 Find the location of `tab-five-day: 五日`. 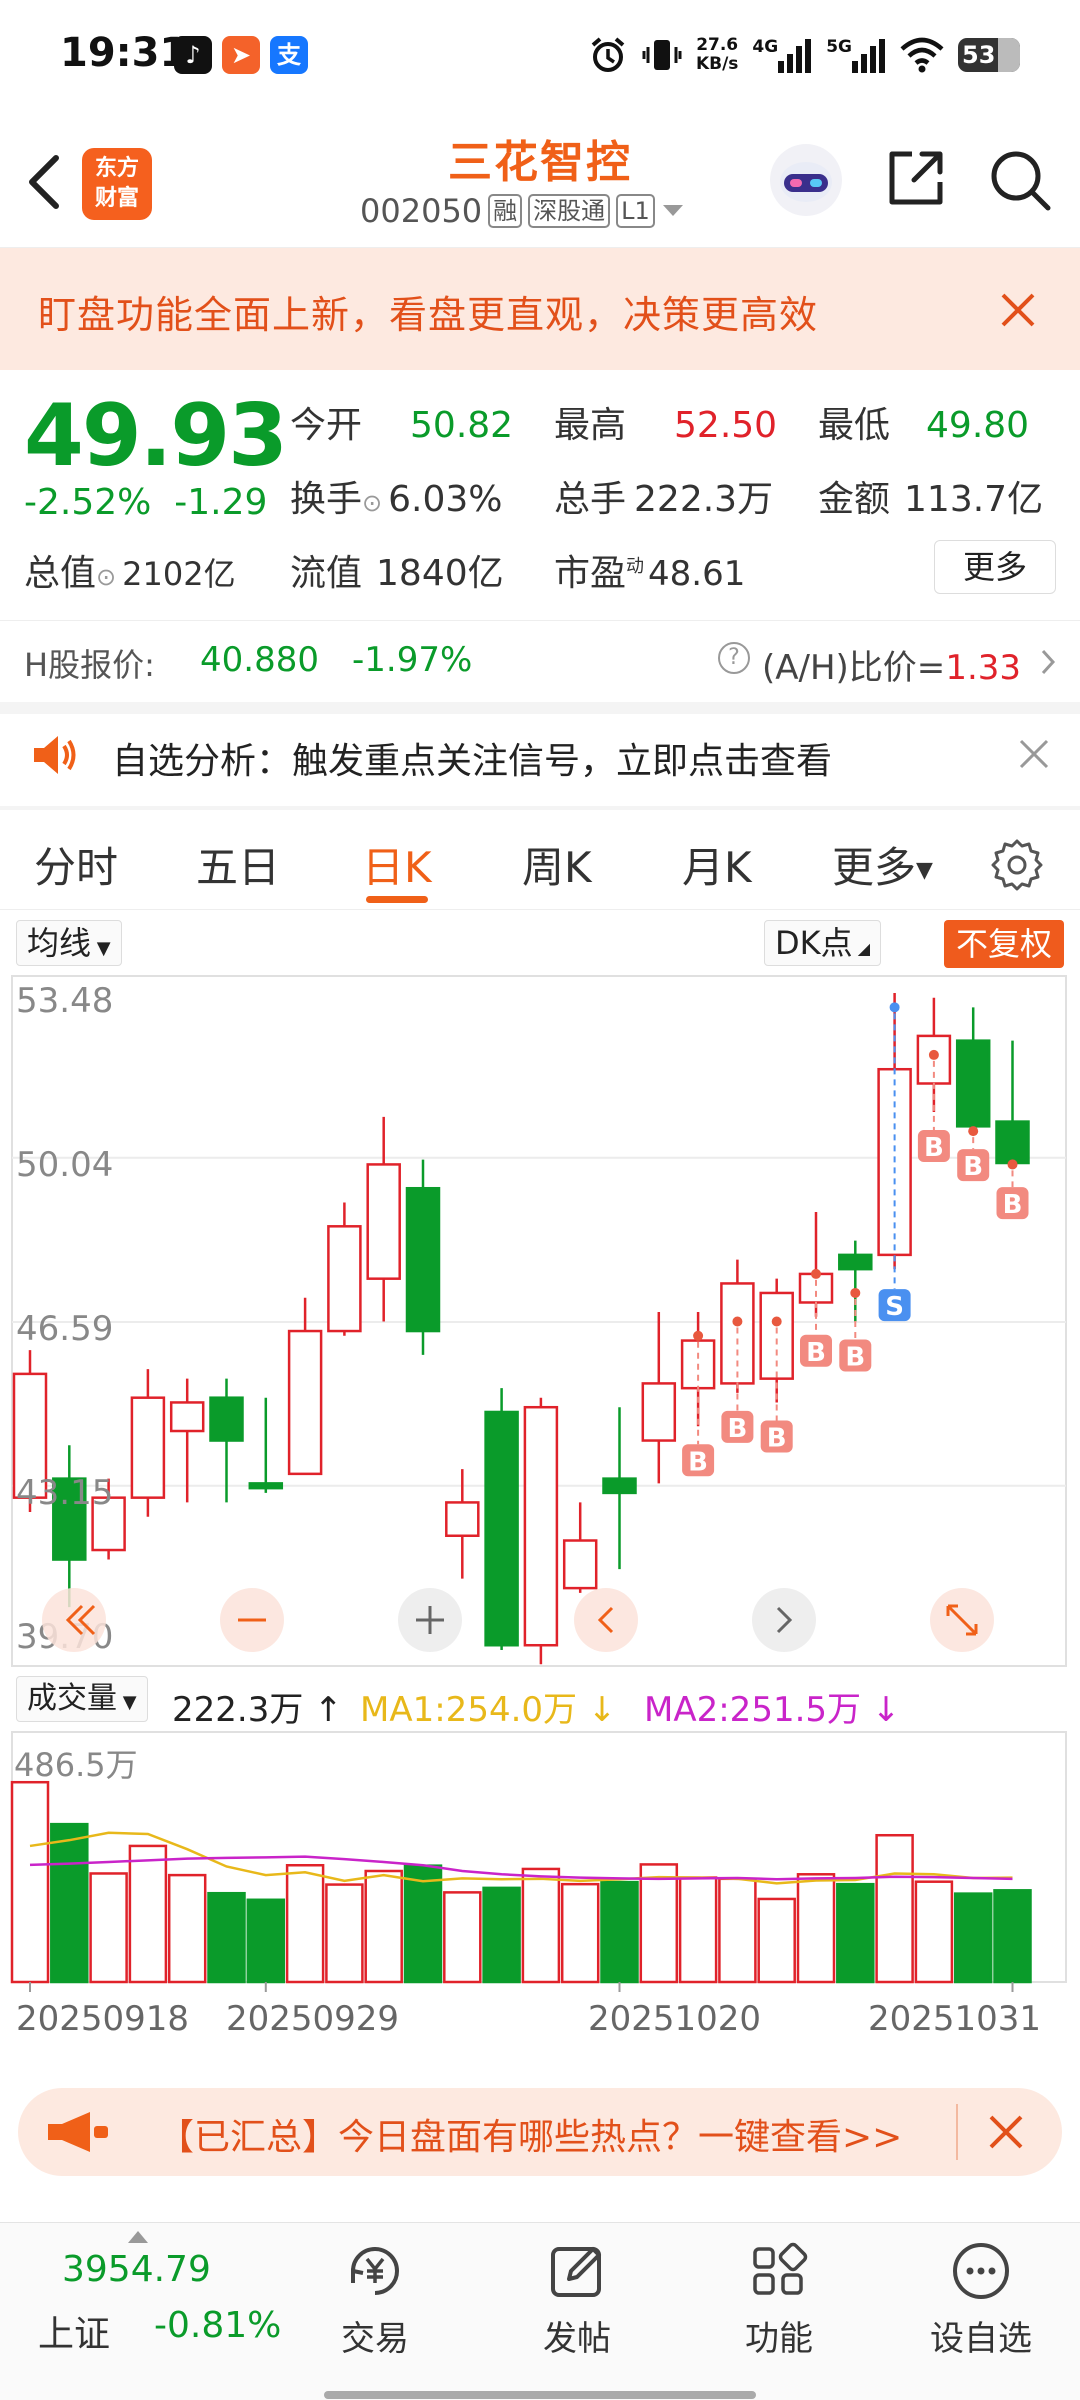

tab-five-day: 五日 is located at coordinates (238, 864).